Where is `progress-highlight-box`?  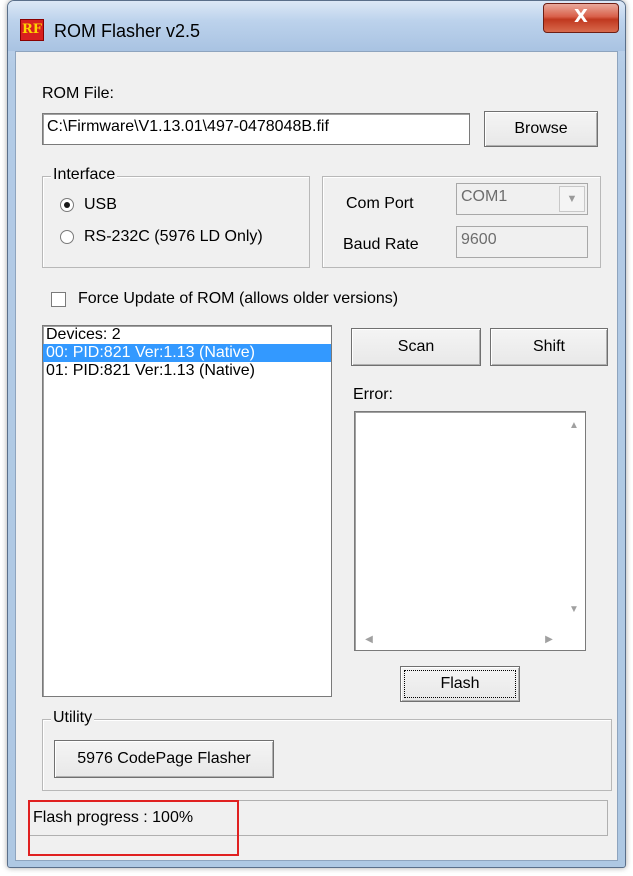
progress-highlight-box is located at coordinates (133, 828).